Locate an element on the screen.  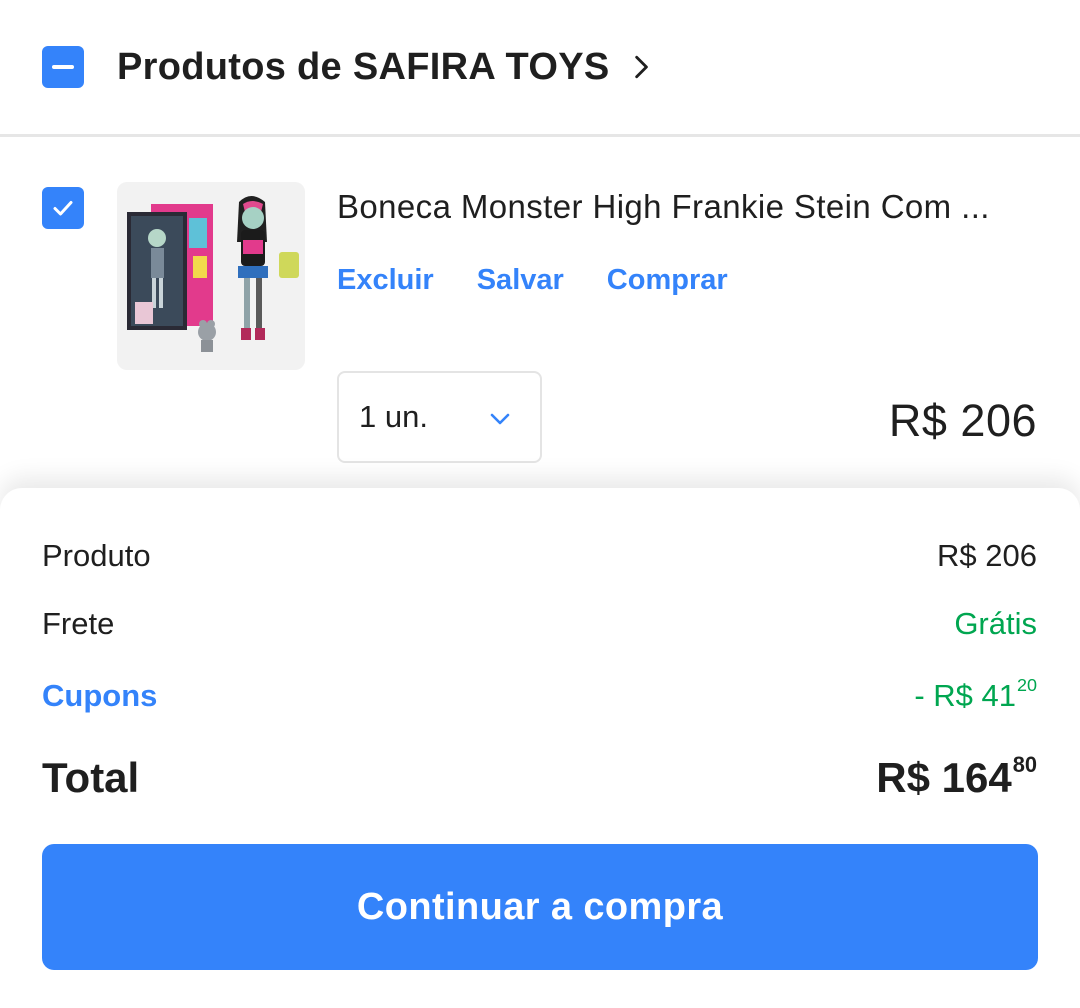
product-label: Produto is located at coordinates (96, 555).